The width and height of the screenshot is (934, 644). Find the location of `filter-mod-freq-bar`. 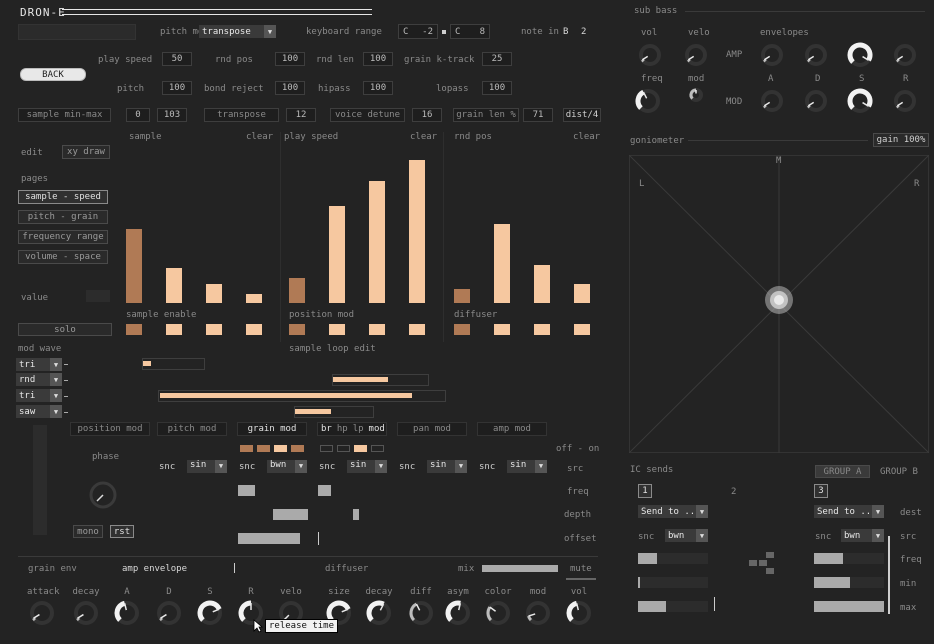

filter-mod-freq-bar is located at coordinates (324, 490).